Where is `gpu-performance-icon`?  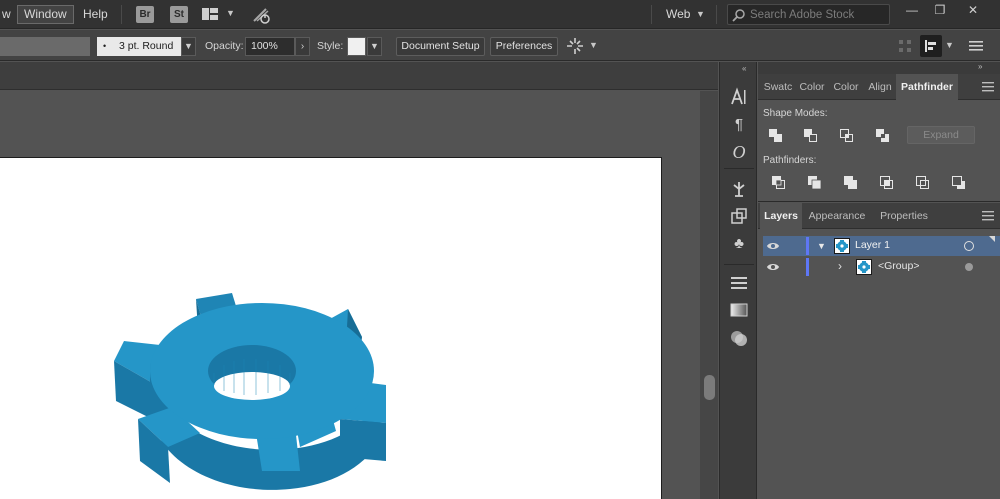 gpu-performance-icon is located at coordinates (261, 15).